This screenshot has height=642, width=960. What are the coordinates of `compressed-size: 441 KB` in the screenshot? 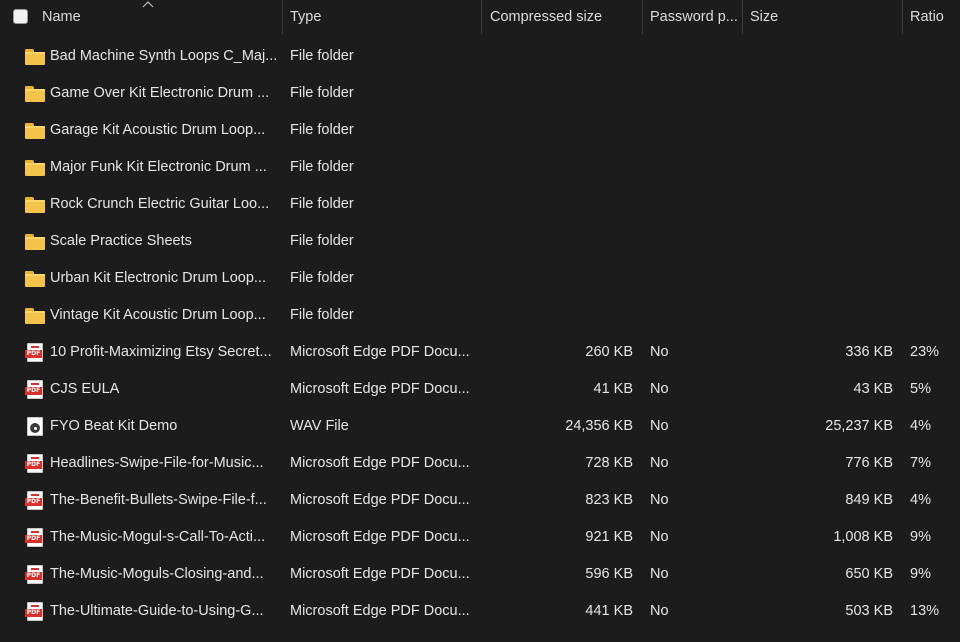 It's located at (609, 611).